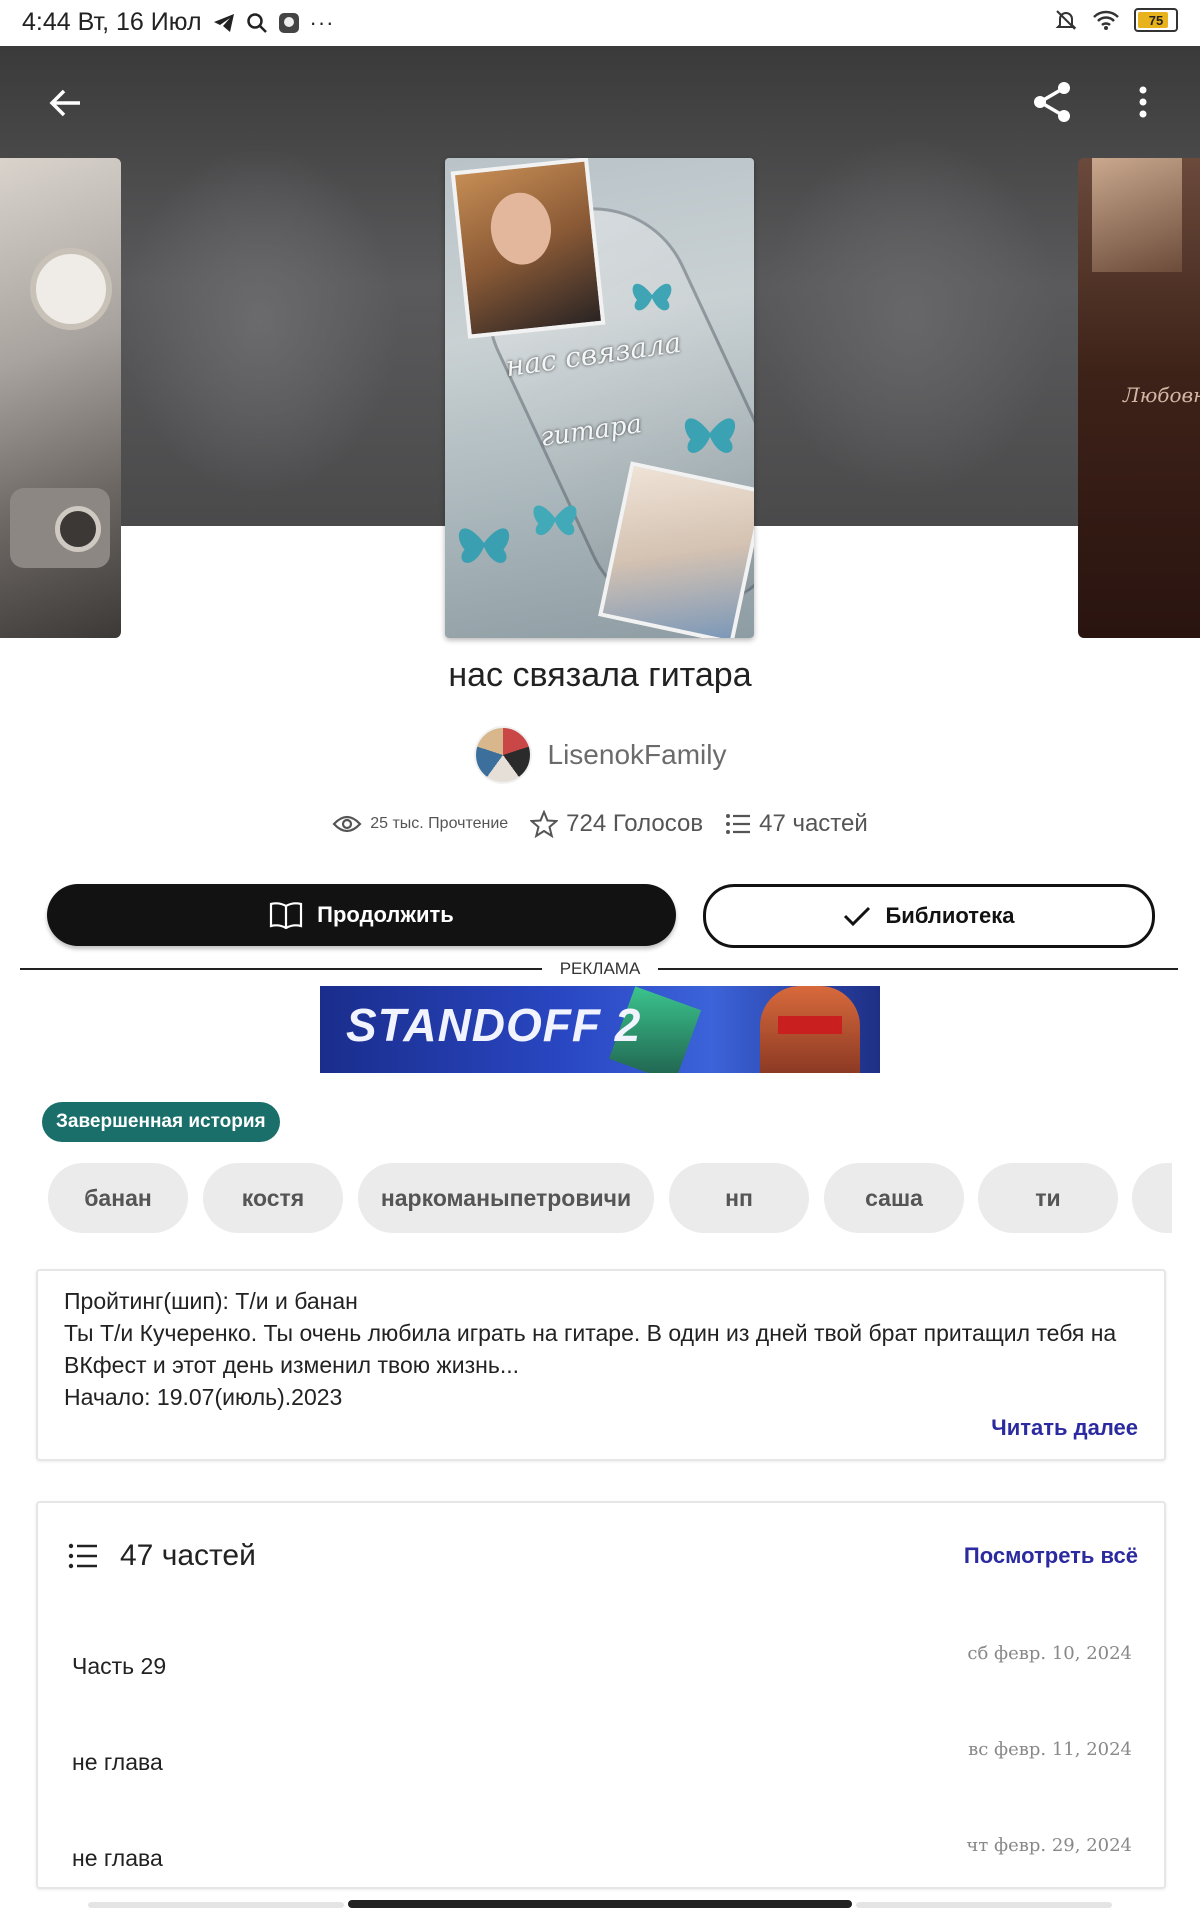 The height and width of the screenshot is (1920, 1200). Describe the element at coordinates (1049, 1845) in the screenshot. I see `part-date: чт февр. 29, 2024` at that location.